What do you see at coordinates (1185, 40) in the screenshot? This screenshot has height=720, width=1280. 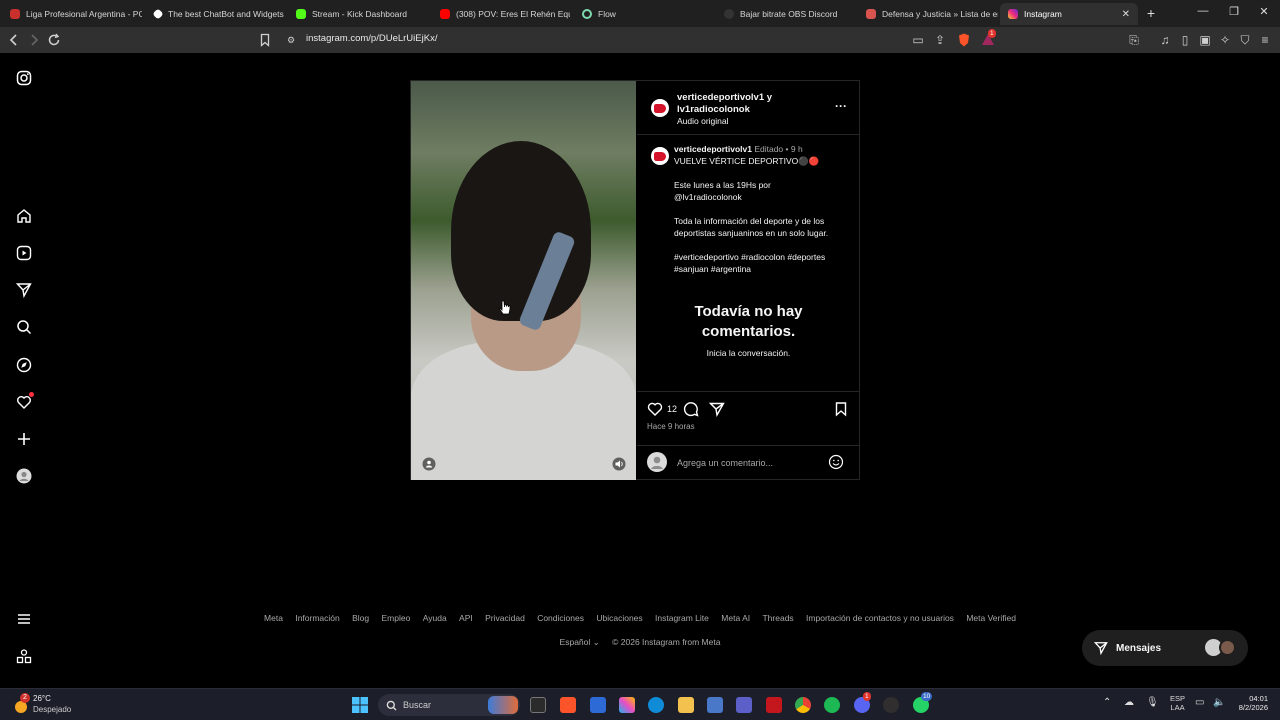 I see `sidebar-toggle-icon: ▯` at bounding box center [1185, 40].